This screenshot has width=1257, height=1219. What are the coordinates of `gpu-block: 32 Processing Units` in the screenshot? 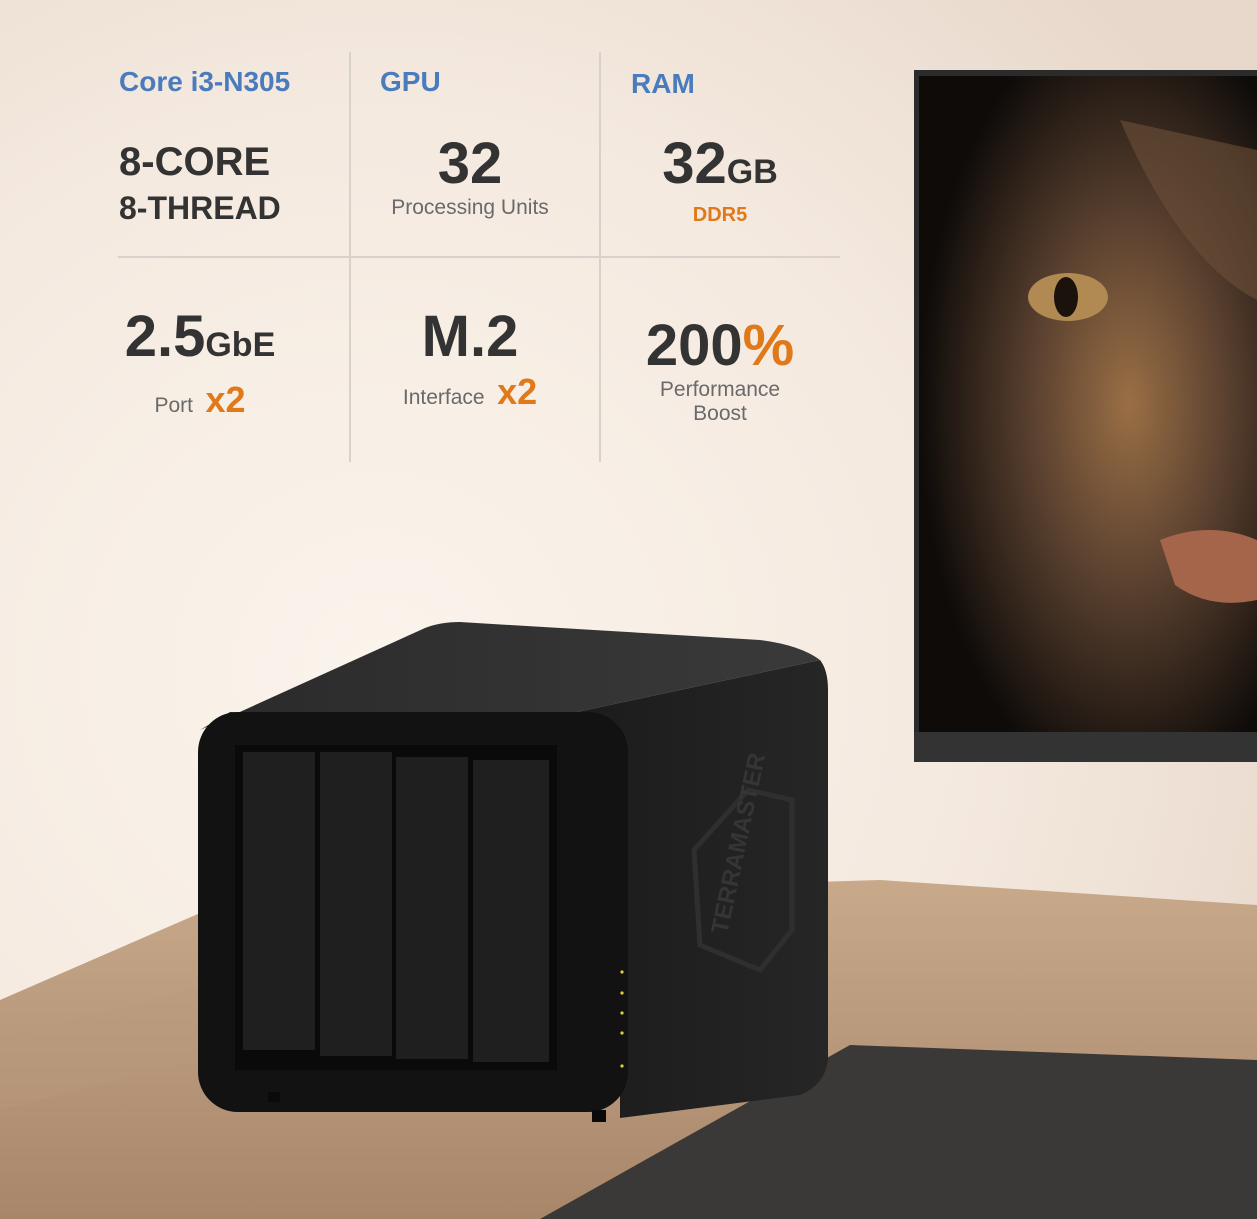 It's located at (470, 176).